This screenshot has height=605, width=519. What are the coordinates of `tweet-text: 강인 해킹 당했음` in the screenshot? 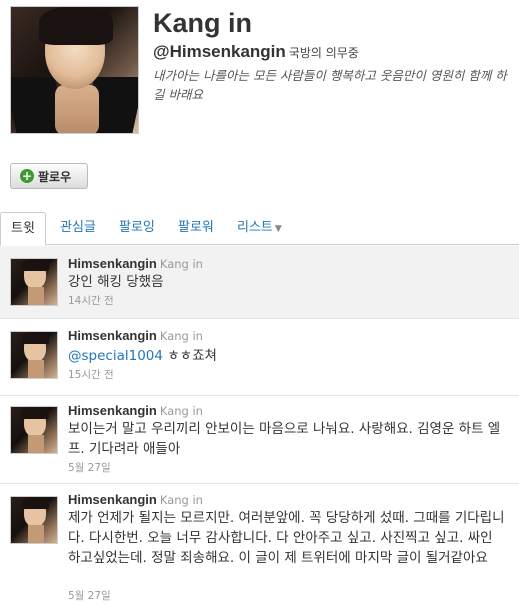 It's located at (116, 282).